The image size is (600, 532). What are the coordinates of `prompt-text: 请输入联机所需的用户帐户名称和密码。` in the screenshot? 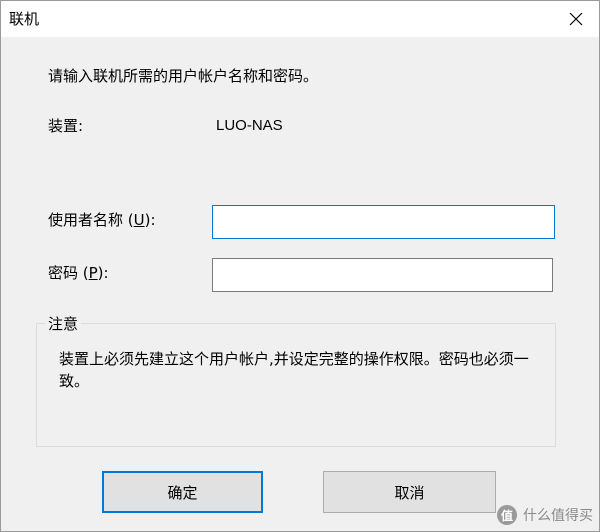 It's located at (183, 76).